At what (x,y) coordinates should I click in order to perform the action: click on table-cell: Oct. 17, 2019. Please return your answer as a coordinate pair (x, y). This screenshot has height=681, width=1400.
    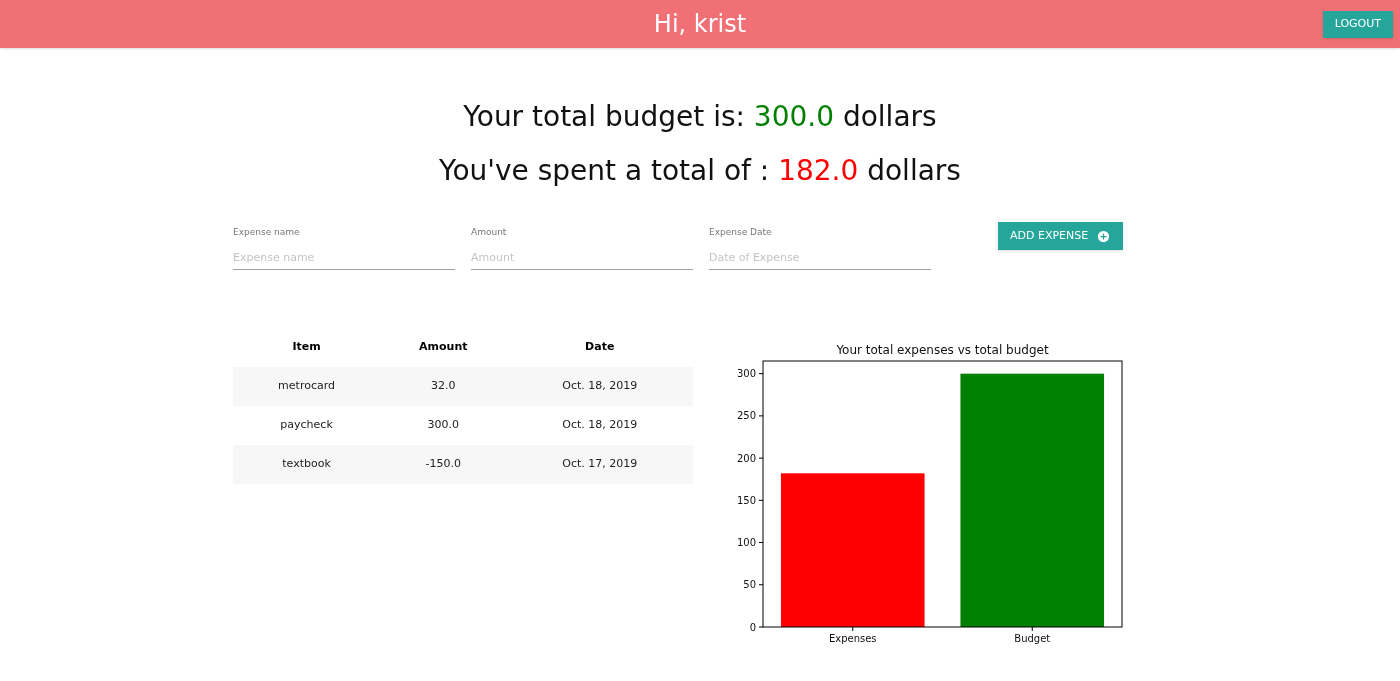
    Looking at the image, I should click on (599, 464).